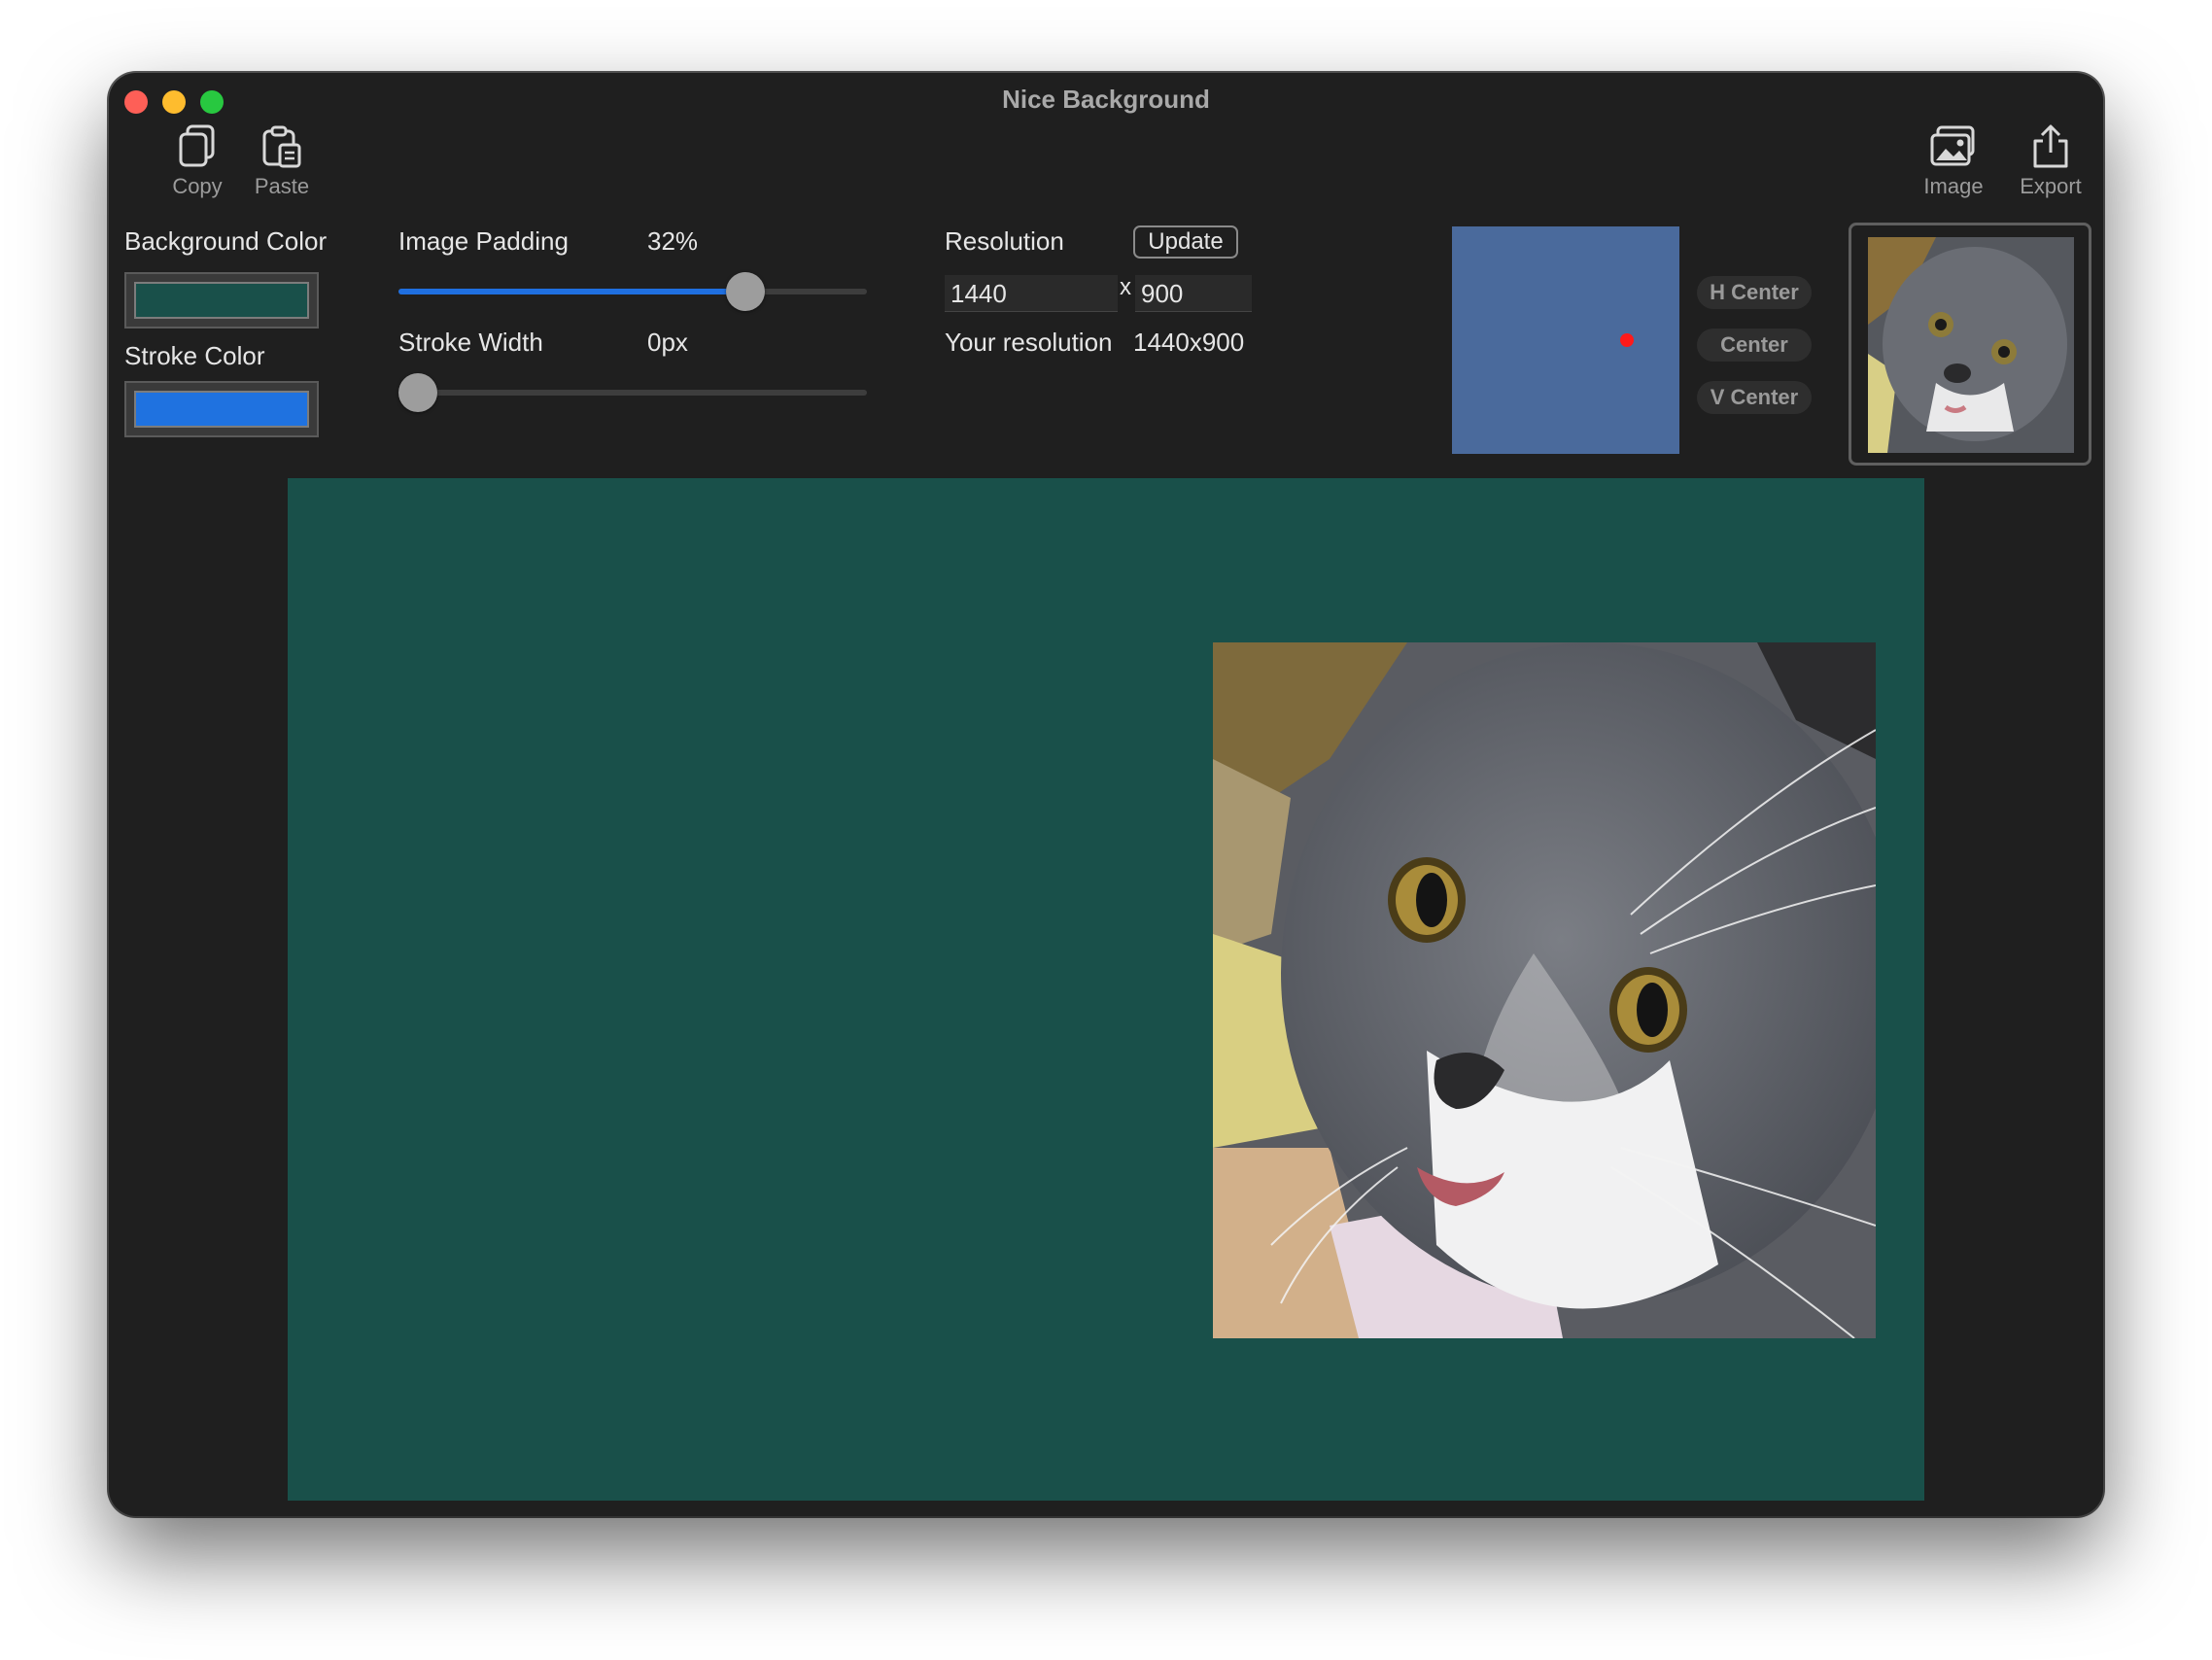 This screenshot has width=2212, height=1660. Describe the element at coordinates (1565, 340) in the screenshot. I see `position-picker` at that location.